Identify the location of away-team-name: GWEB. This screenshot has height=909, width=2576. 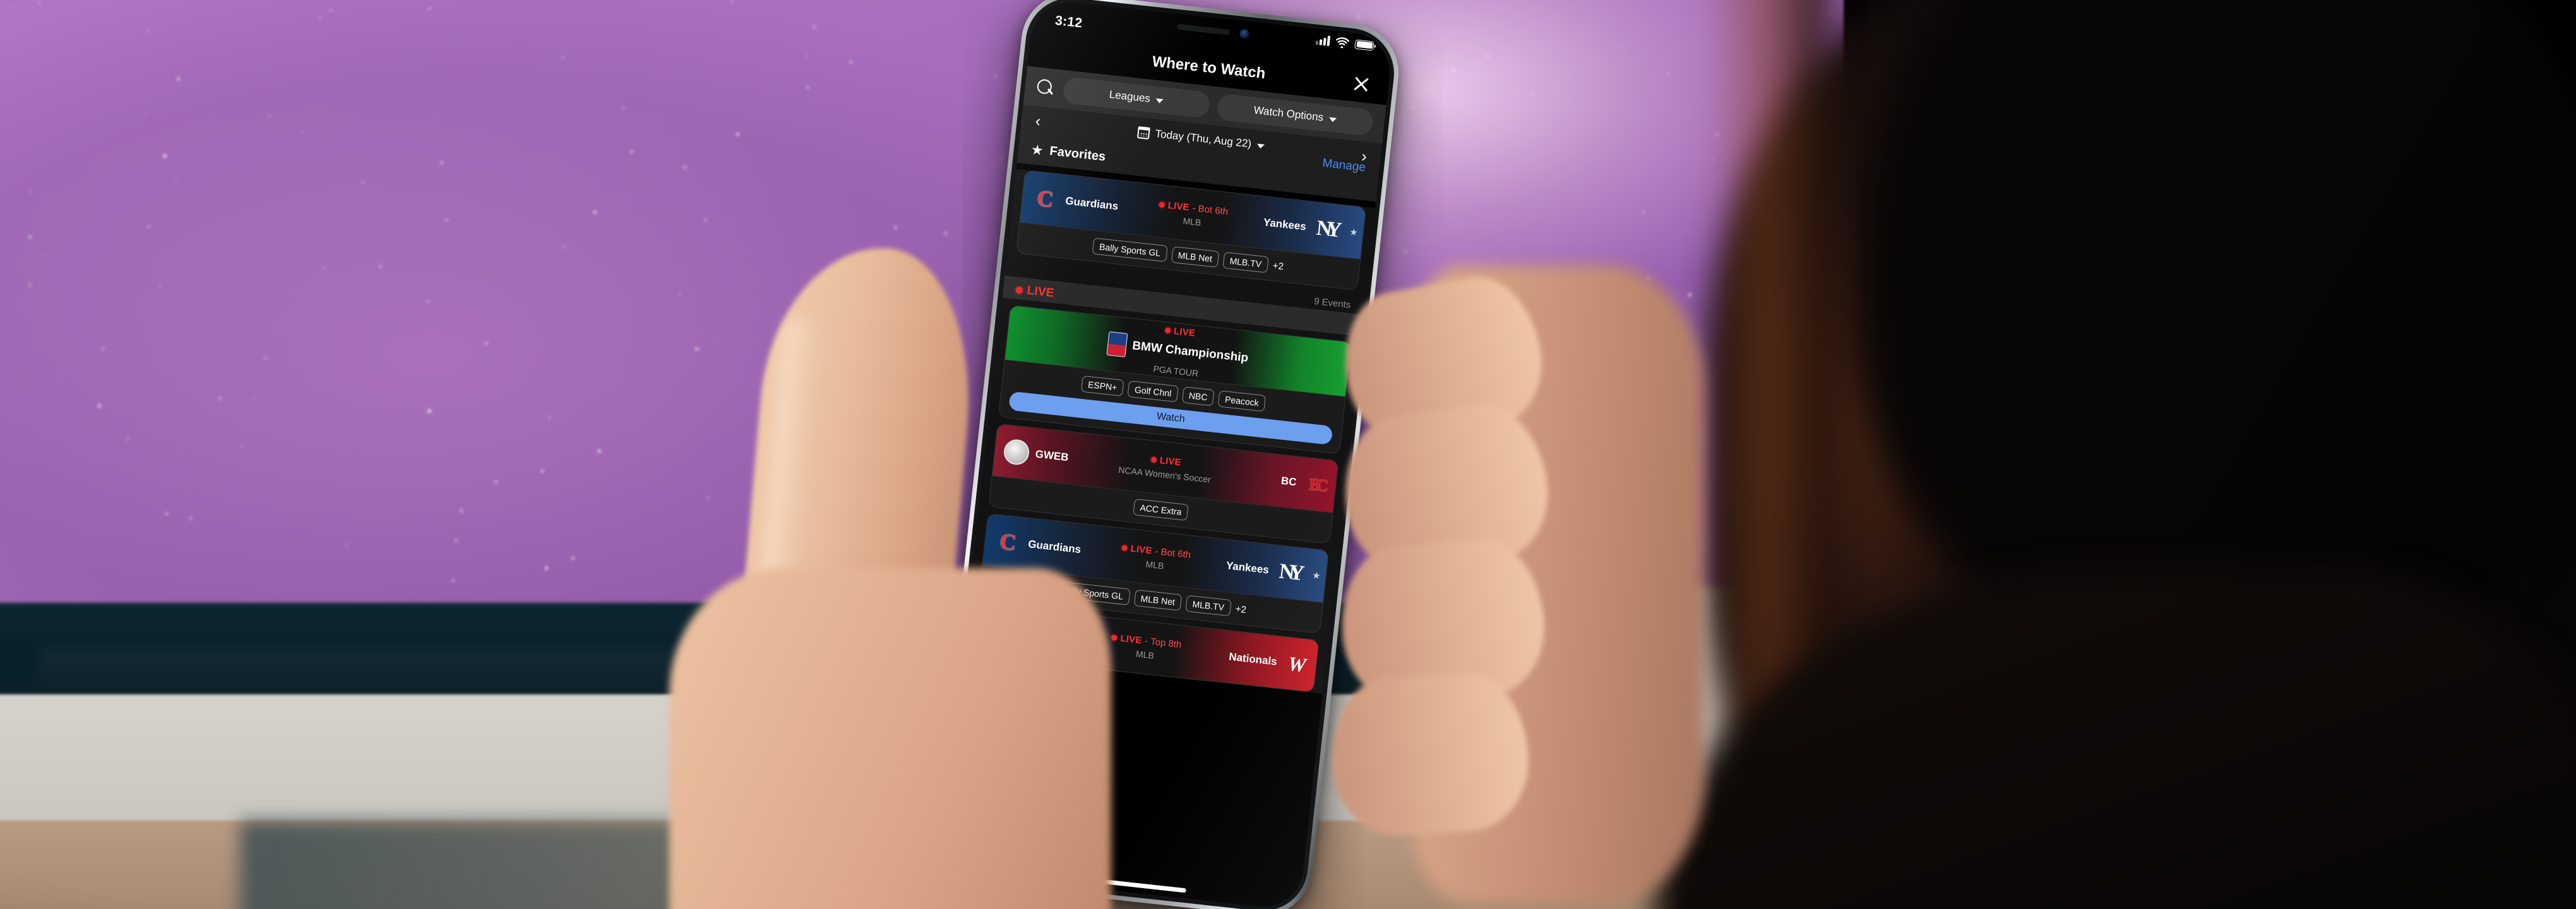
(1052, 456).